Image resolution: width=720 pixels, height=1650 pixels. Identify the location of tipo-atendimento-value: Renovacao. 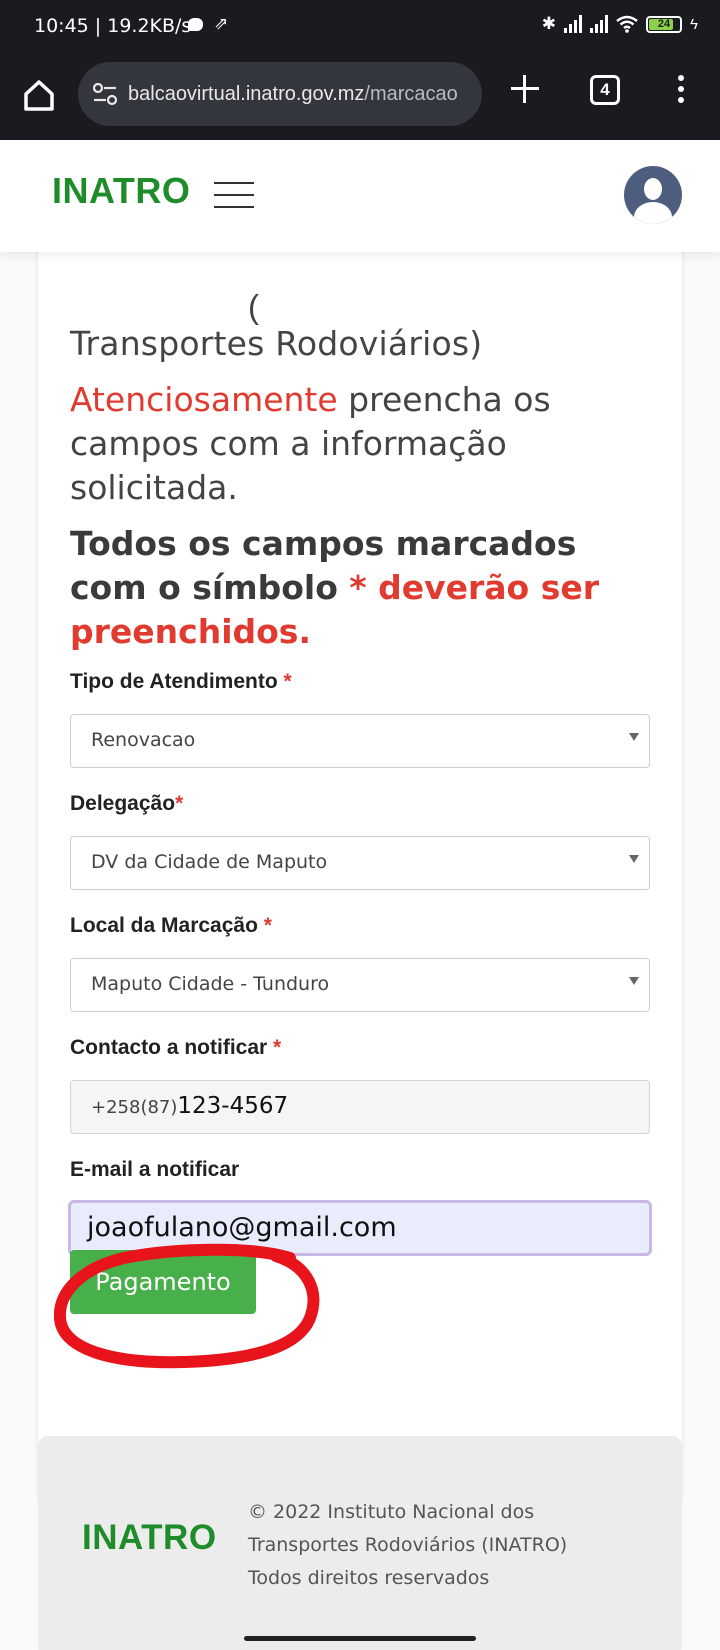
(143, 740).